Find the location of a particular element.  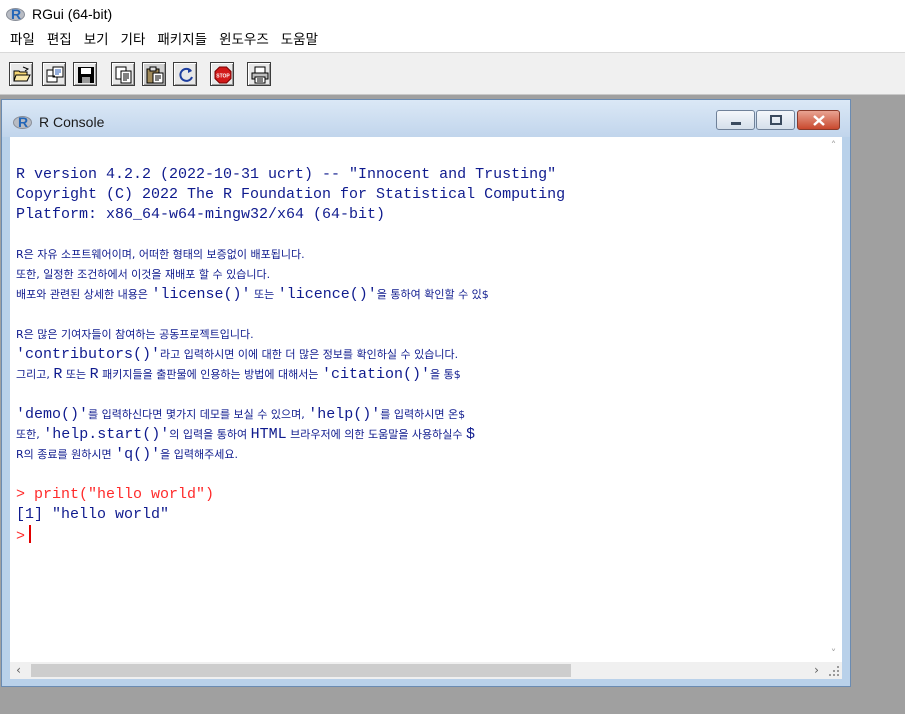

maximize-button is located at coordinates (775, 120).